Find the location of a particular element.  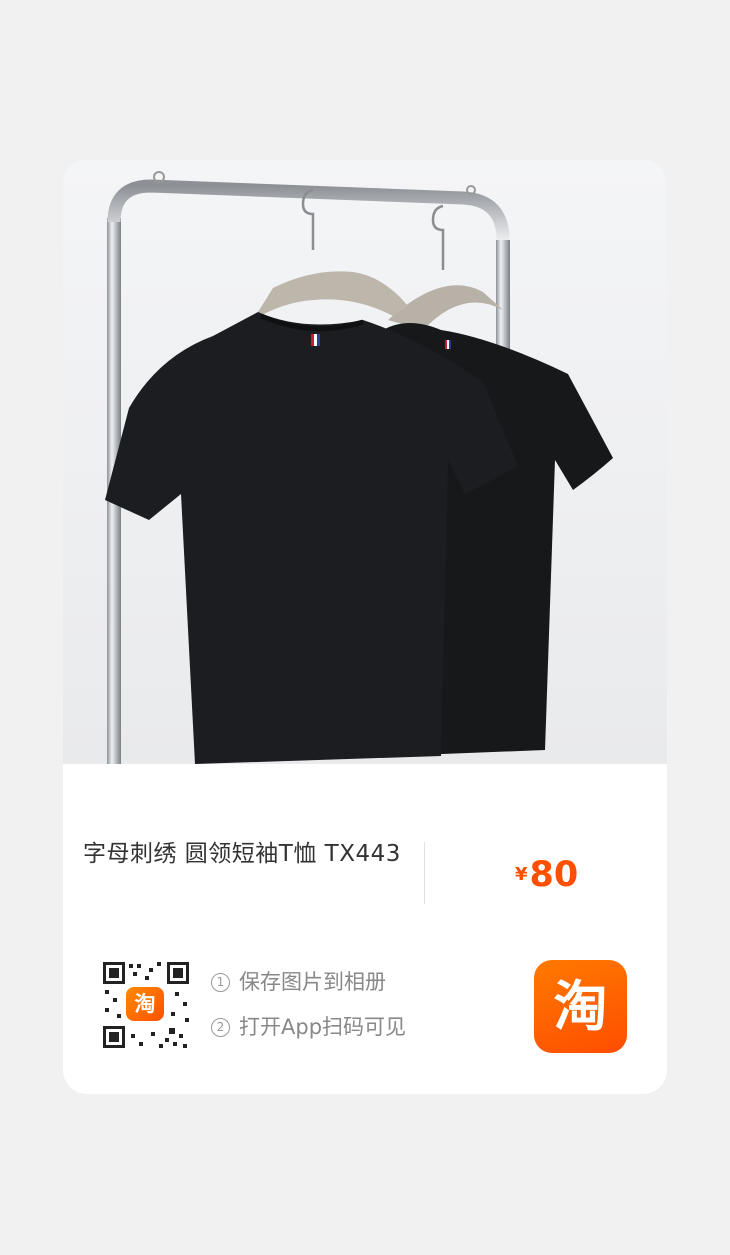

step-1-text: 保存图片到相册 is located at coordinates (312, 982).